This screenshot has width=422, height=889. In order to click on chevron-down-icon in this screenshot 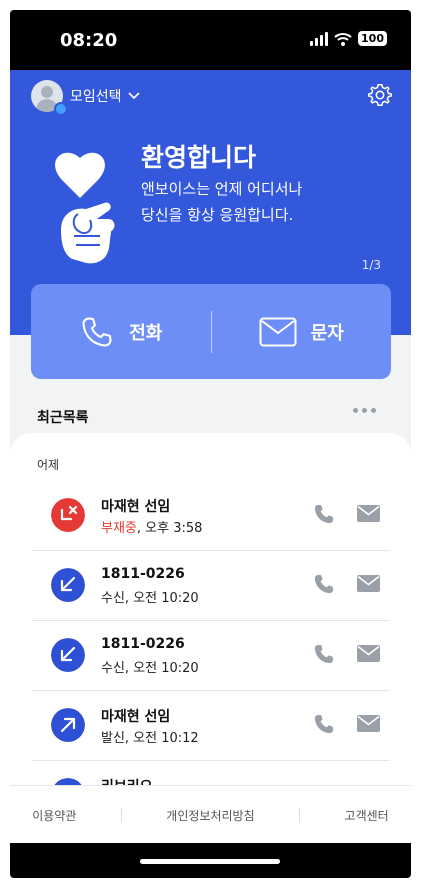, I will do `click(133, 96)`.